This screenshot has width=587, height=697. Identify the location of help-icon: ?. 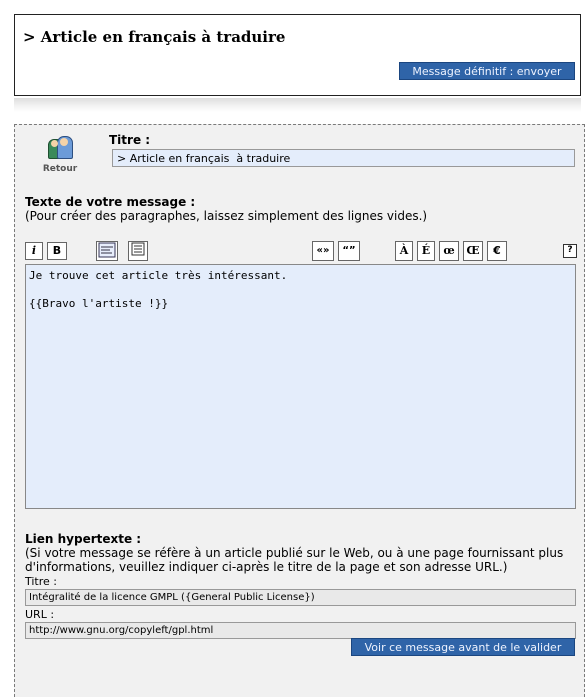
(570, 251).